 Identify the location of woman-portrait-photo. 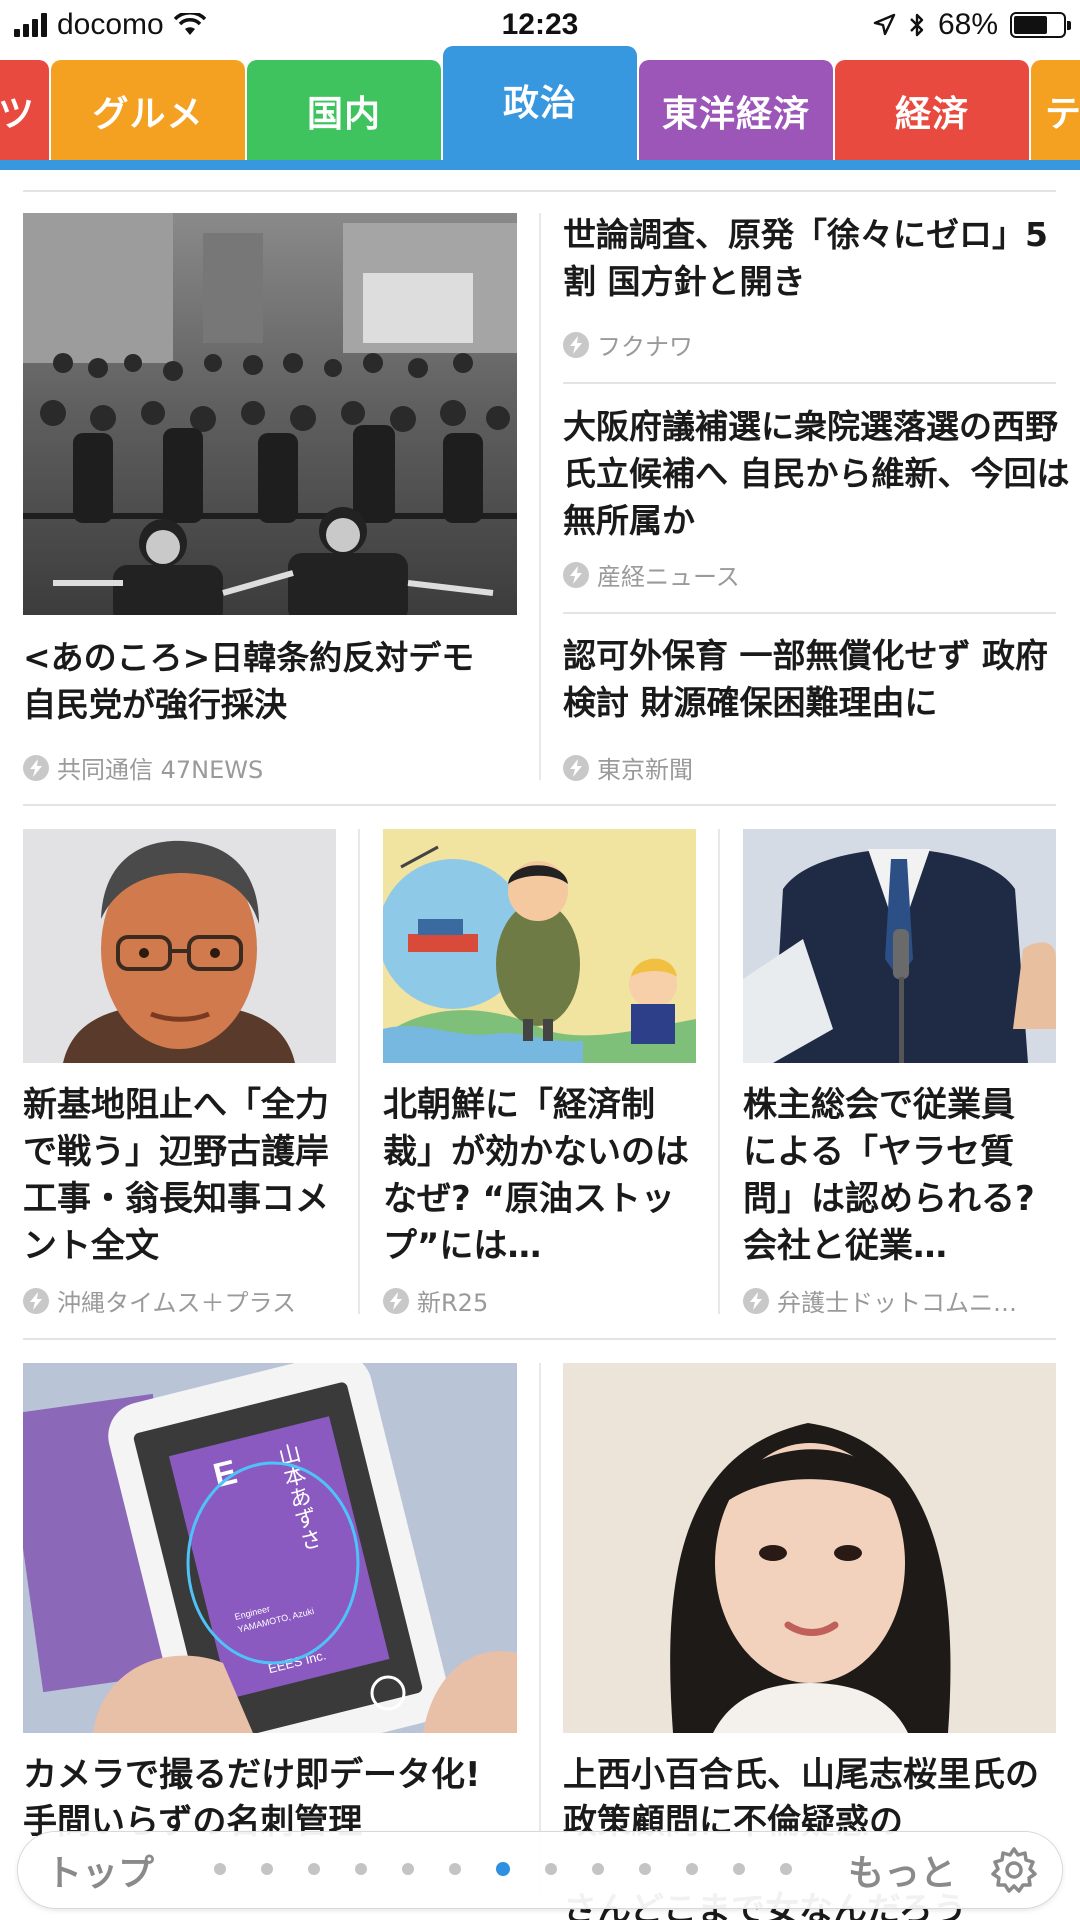
(809, 1548).